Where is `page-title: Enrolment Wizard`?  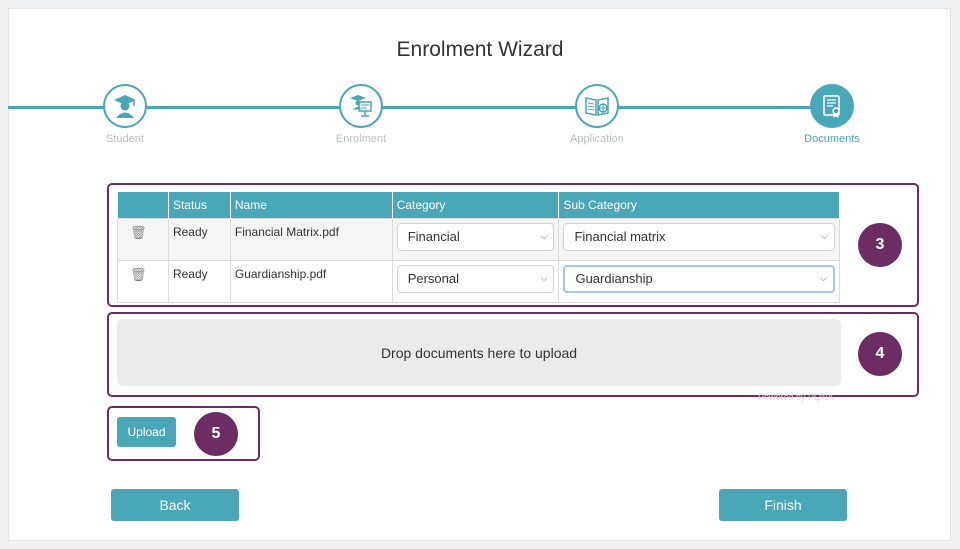
page-title: Enrolment Wizard is located at coordinates (480, 49).